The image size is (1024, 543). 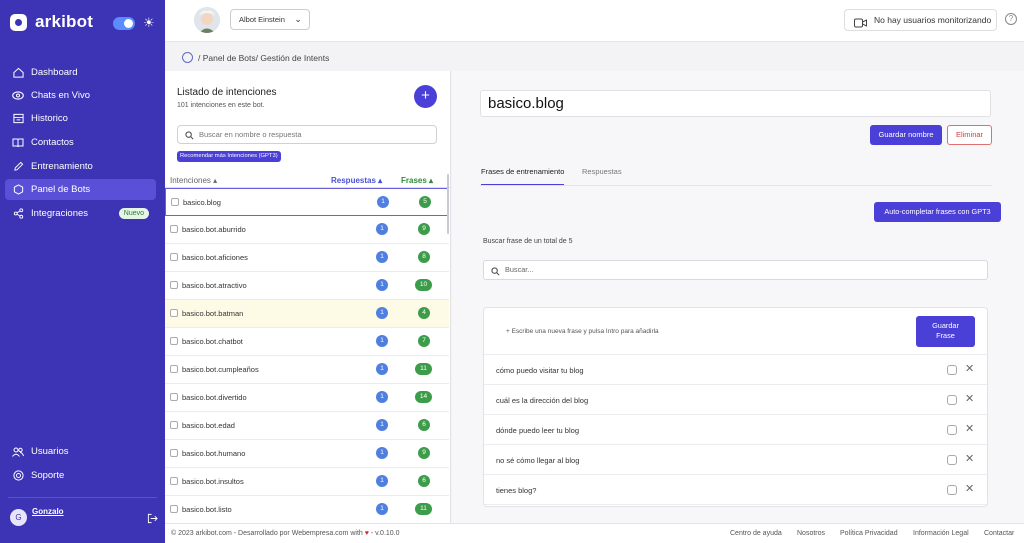 What do you see at coordinates (999, 533) in the screenshot?
I see `footer-link-contact: Contactar` at bounding box center [999, 533].